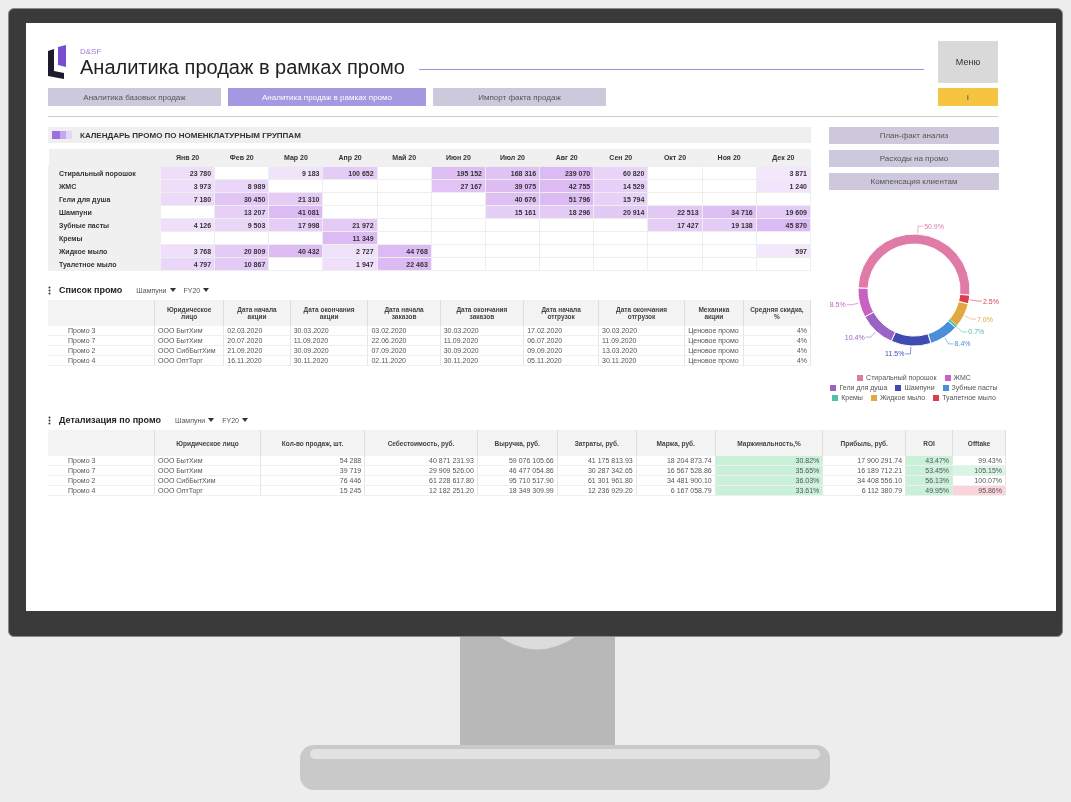 Image resolution: width=1071 pixels, height=802 pixels. I want to click on section-title: КАЛЕНДАРЬ ПРОМО ПО НОМЕНКЛАТУРНЫМ ГРУППАМ, so click(190, 135).